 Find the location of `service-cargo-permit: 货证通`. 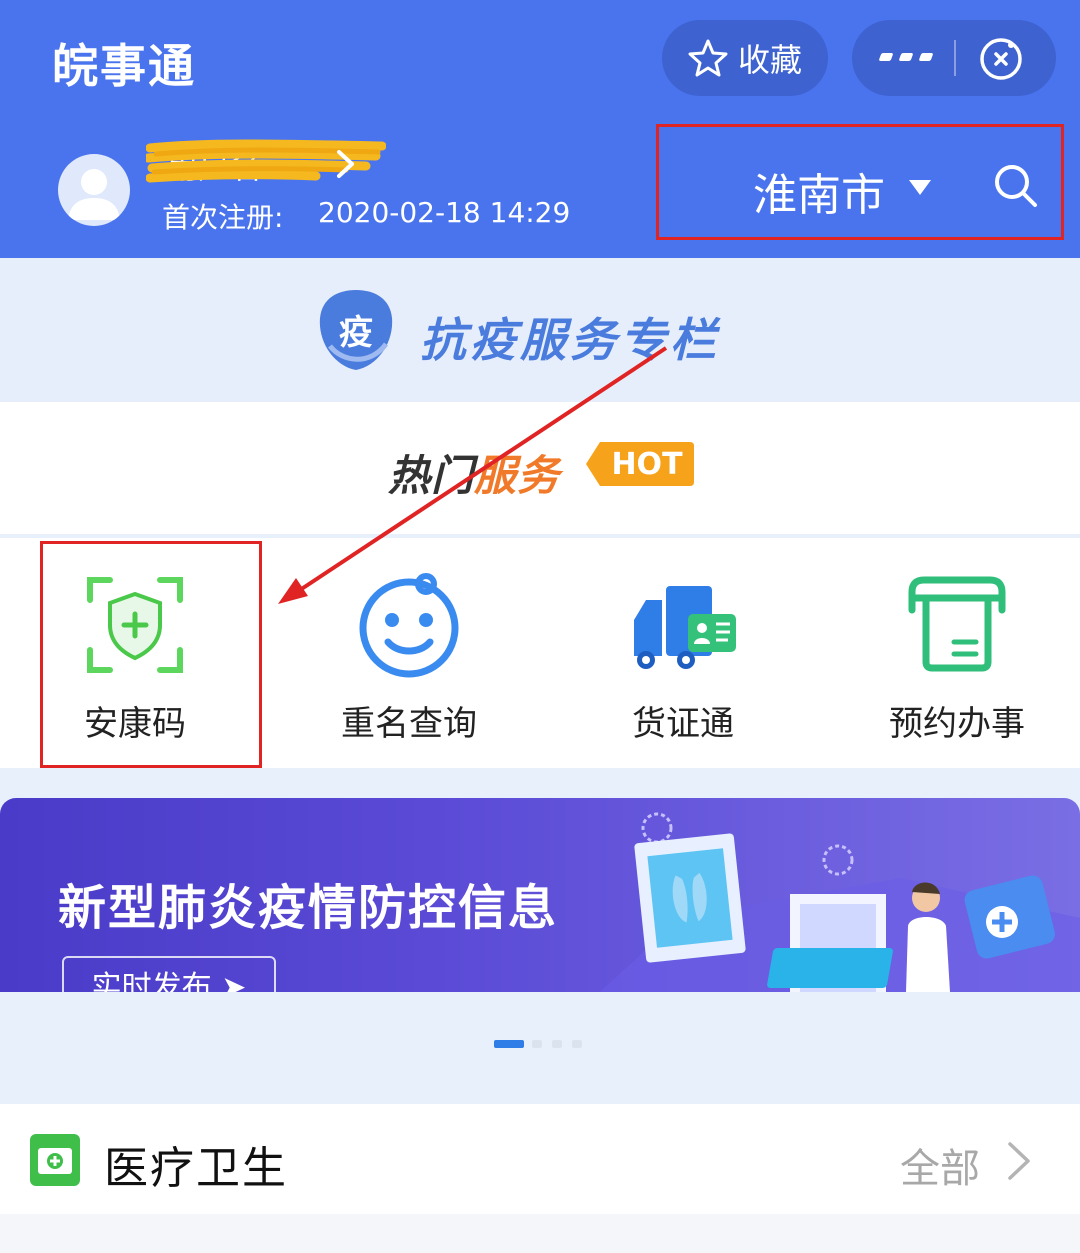

service-cargo-permit: 货证通 is located at coordinates (683, 653).